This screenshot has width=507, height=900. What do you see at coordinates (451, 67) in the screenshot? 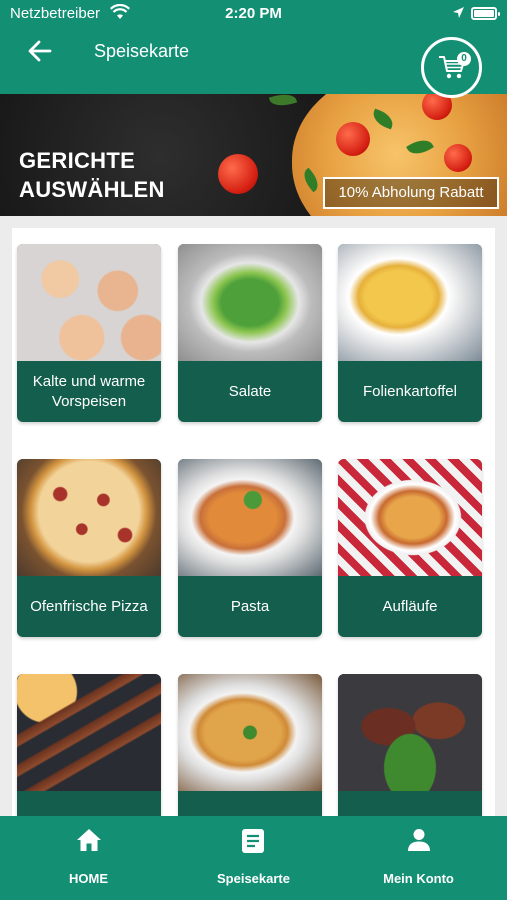
I see `cart-button: 0` at bounding box center [451, 67].